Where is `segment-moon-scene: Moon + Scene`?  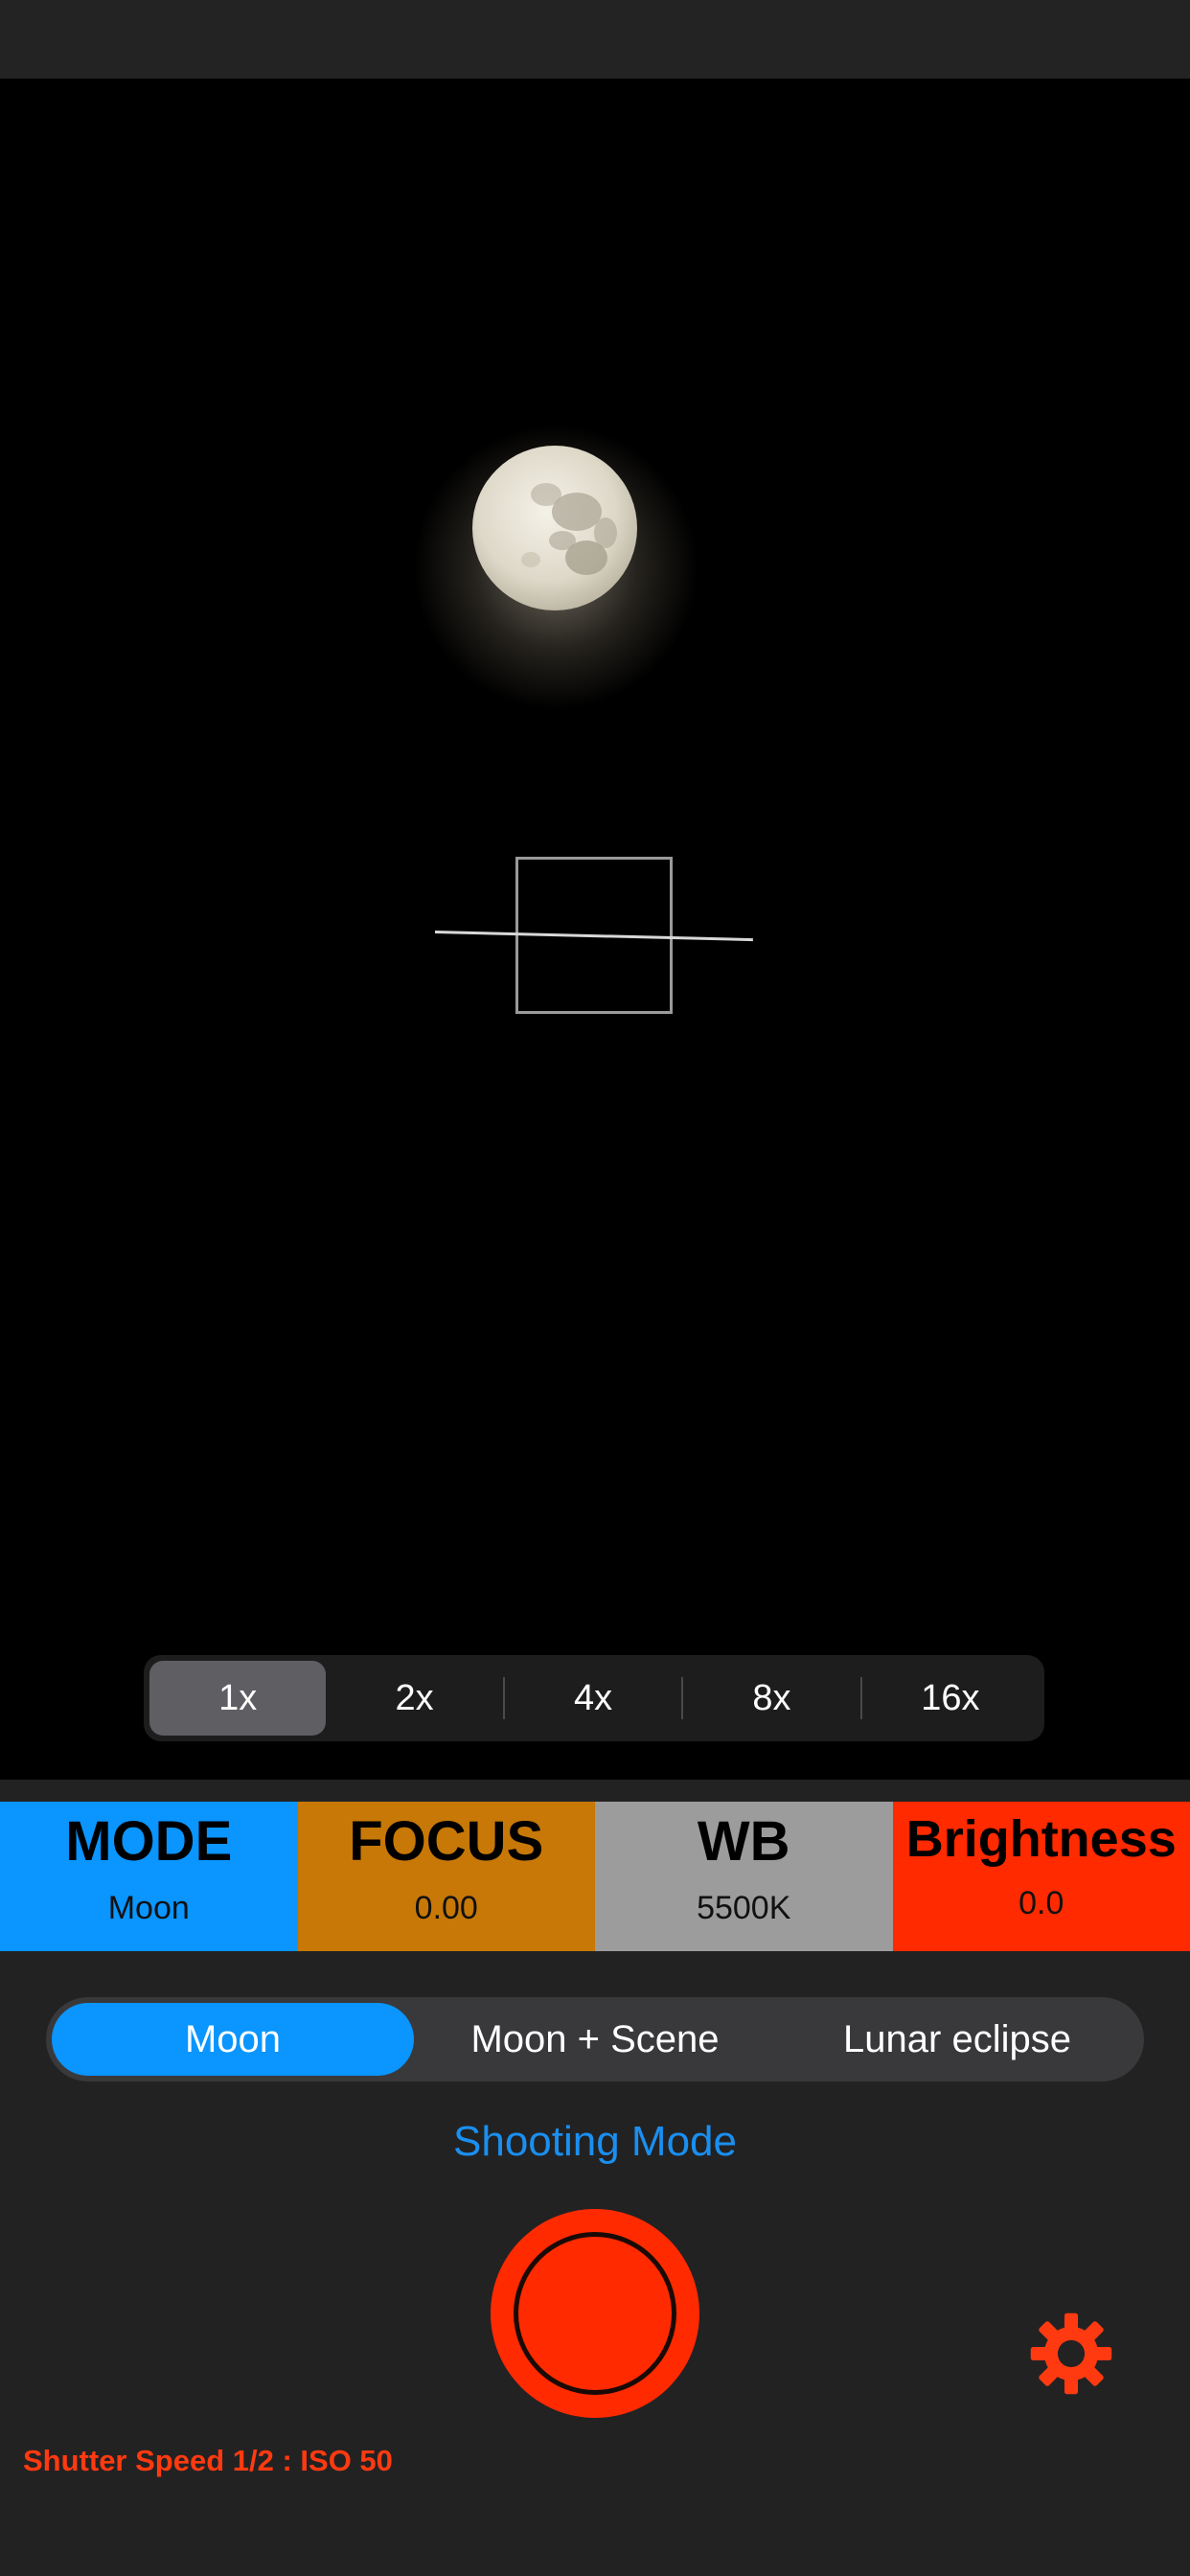
segment-moon-scene: Moon + Scene is located at coordinates (595, 2039).